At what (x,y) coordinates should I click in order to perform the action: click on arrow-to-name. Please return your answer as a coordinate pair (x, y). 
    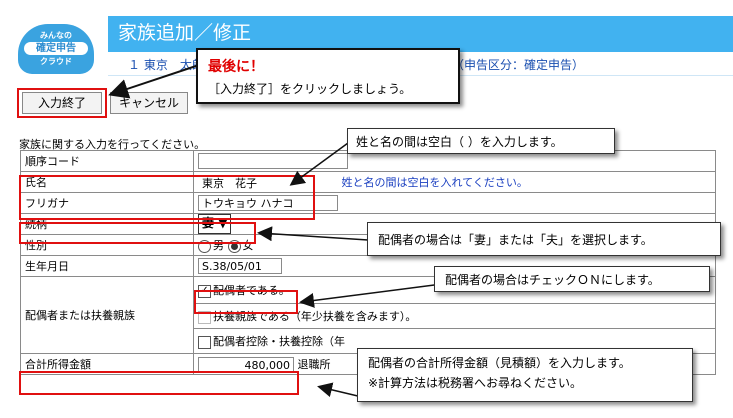
    Looking at the image, I should click on (319, 164).